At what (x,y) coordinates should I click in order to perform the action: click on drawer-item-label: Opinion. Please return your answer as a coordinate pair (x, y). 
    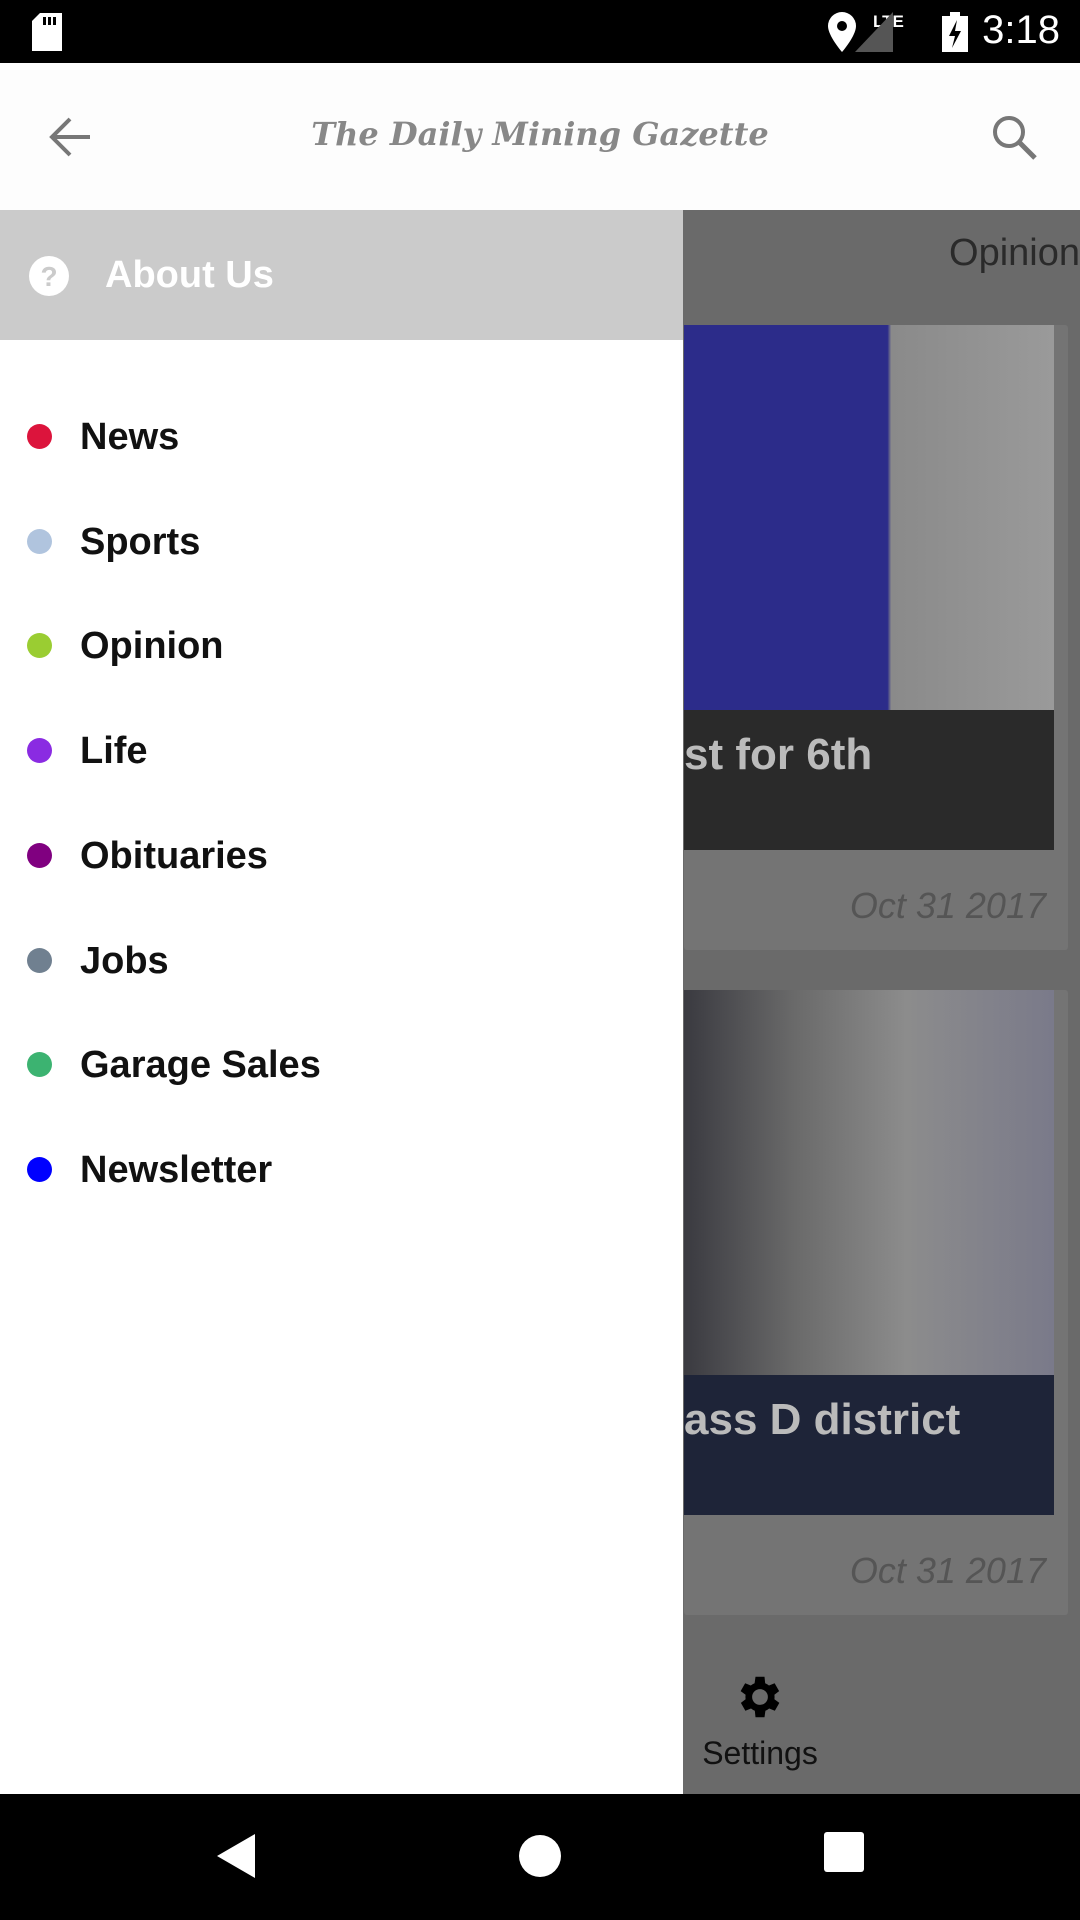
    Looking at the image, I should click on (152, 646).